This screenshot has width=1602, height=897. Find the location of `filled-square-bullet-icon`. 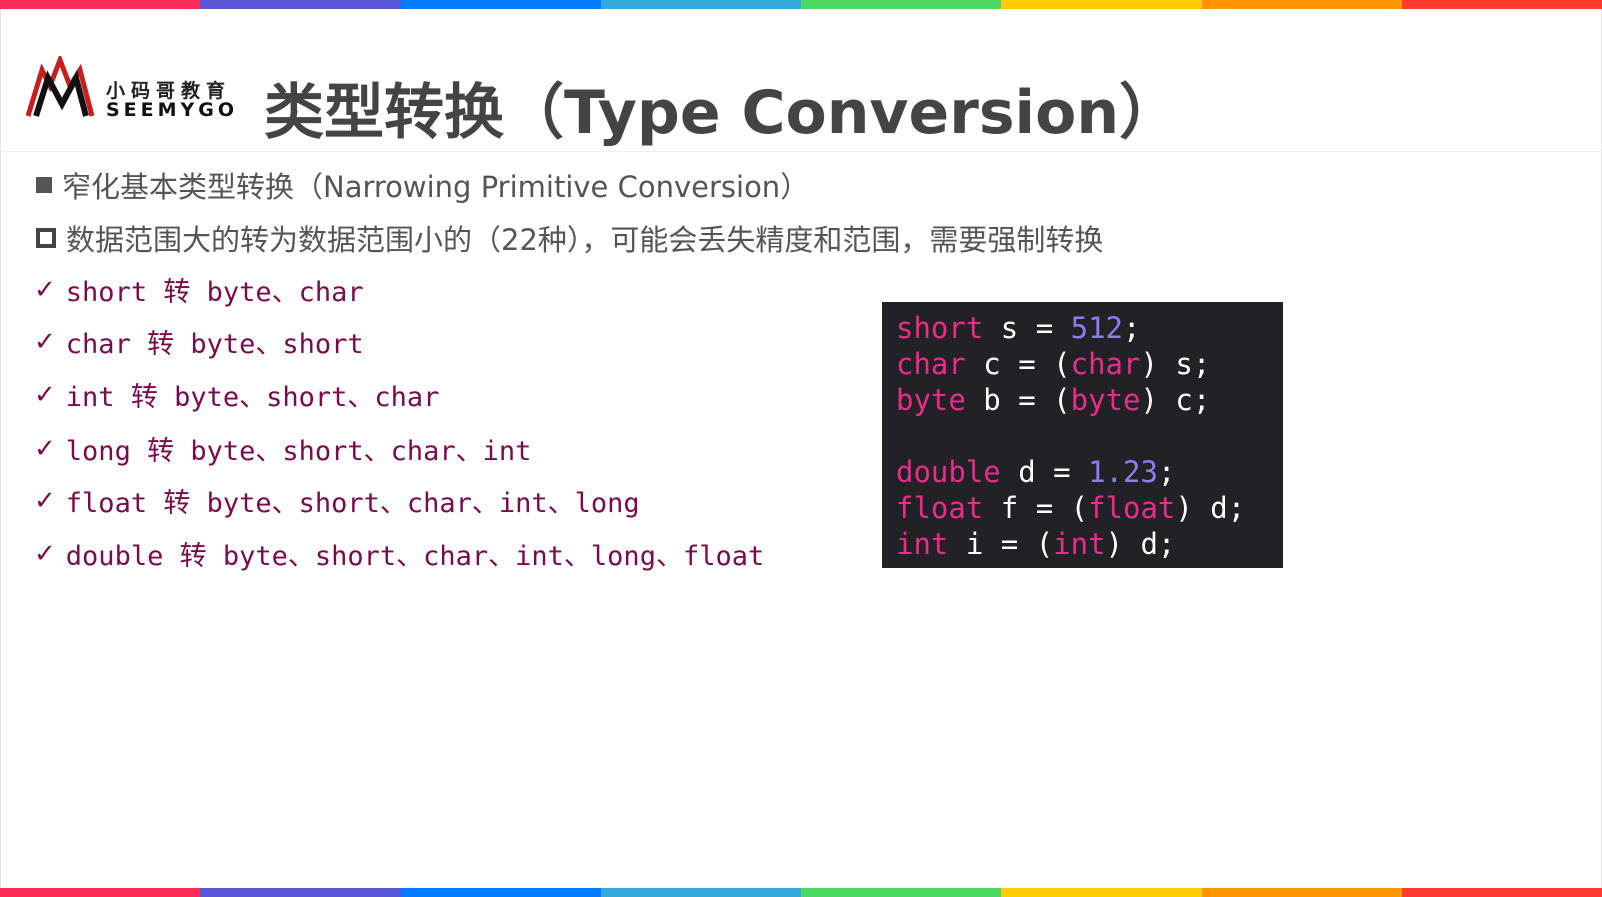

filled-square-bullet-icon is located at coordinates (44, 185).